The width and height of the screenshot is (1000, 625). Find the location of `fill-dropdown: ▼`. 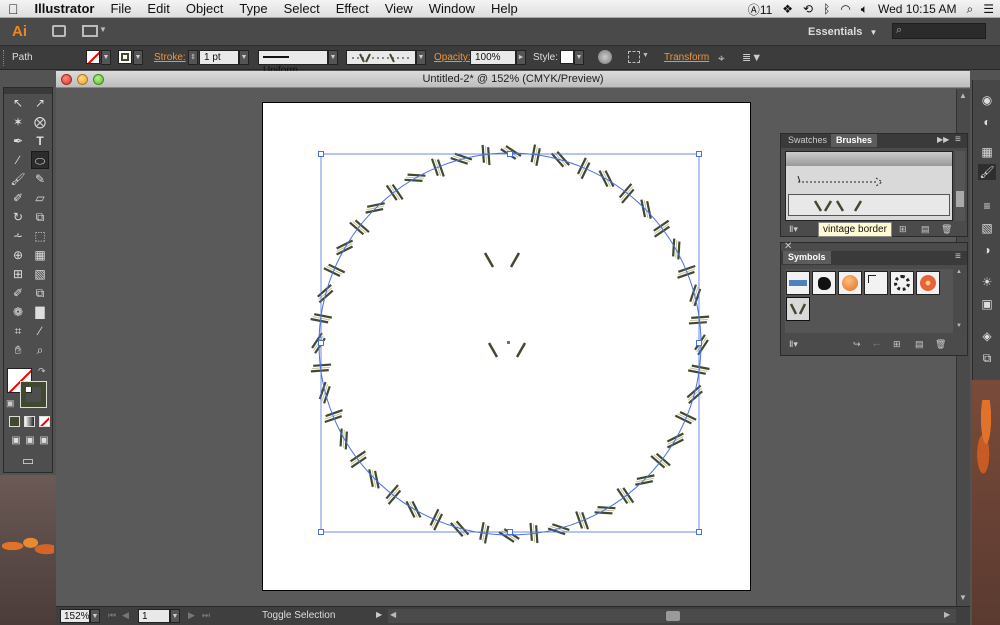

fill-dropdown: ▼ is located at coordinates (106, 57).